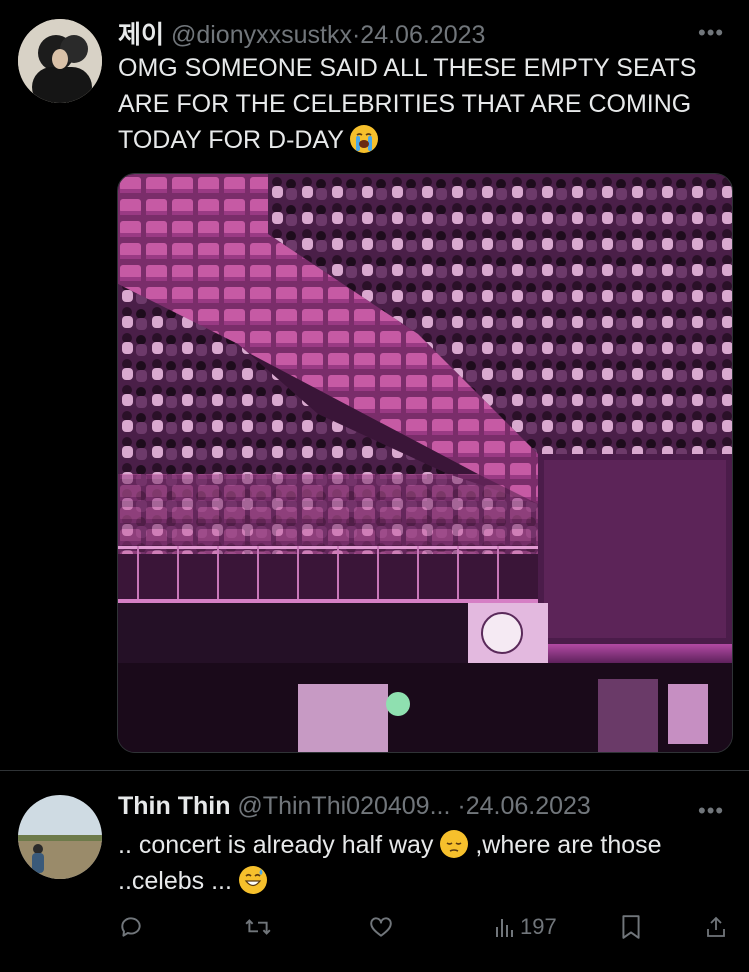 Image resolution: width=749 pixels, height=972 pixels. What do you see at coordinates (261, 35) in the screenshot?
I see `handle: @dionyxxsustkx` at bounding box center [261, 35].